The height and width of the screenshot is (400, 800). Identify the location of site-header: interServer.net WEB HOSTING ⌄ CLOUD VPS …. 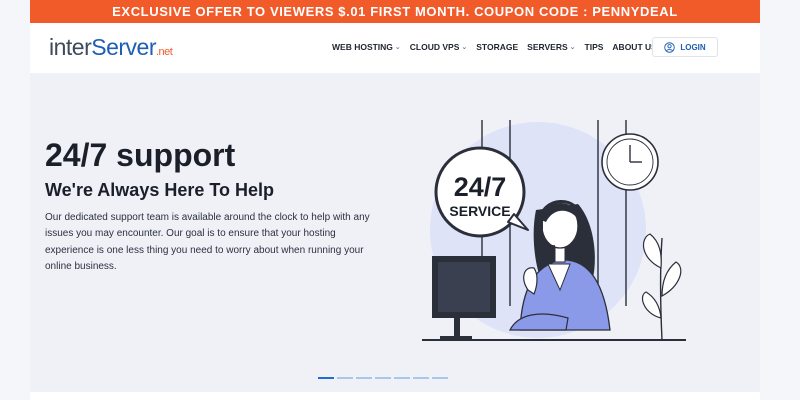
(395, 48).